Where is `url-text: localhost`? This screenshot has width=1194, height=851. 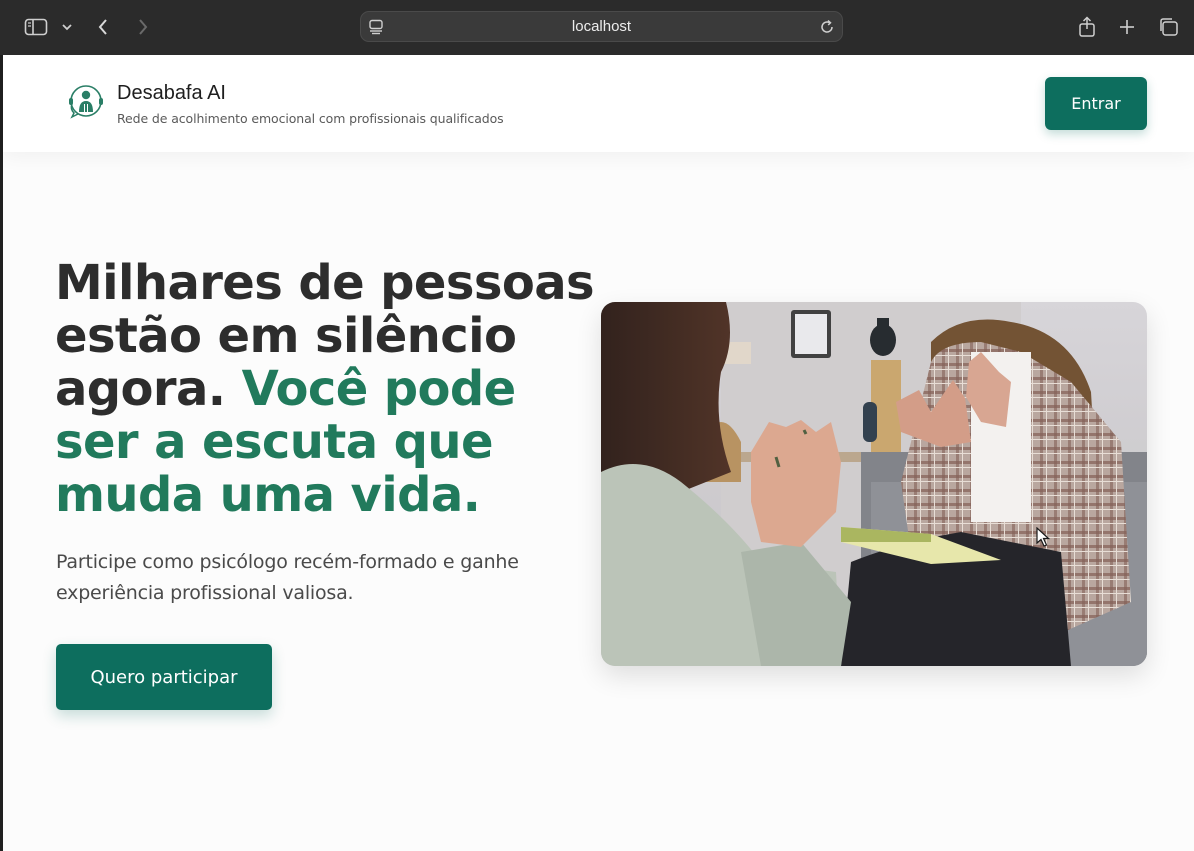 url-text: localhost is located at coordinates (601, 26).